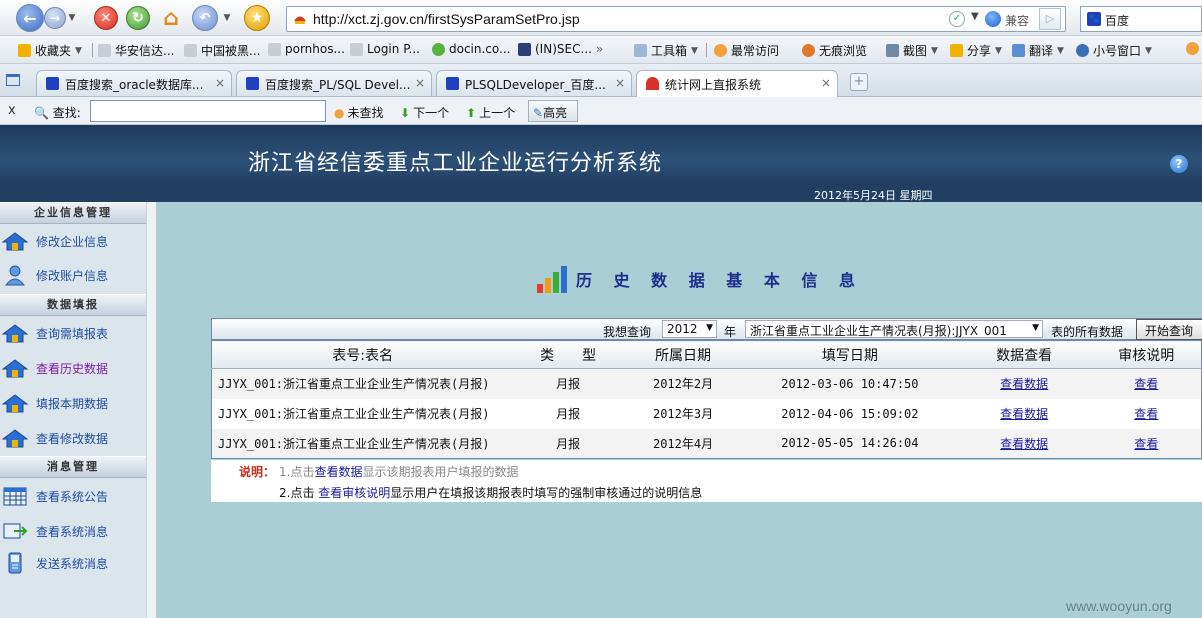  Describe the element at coordinates (524, 49) in the screenshot. I see `insec-icon` at that location.